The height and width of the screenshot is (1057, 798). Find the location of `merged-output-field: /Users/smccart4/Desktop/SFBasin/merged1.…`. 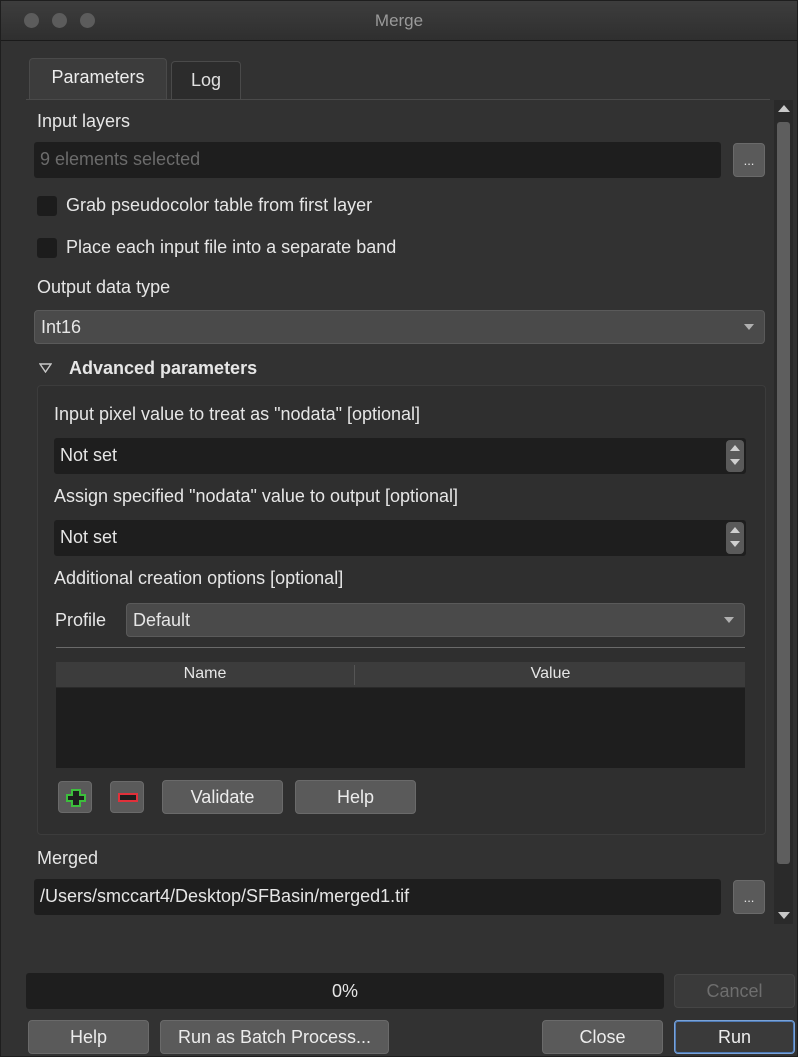

merged-output-field: /Users/smccart4/Desktop/SFBasin/merged1.… is located at coordinates (377, 897).